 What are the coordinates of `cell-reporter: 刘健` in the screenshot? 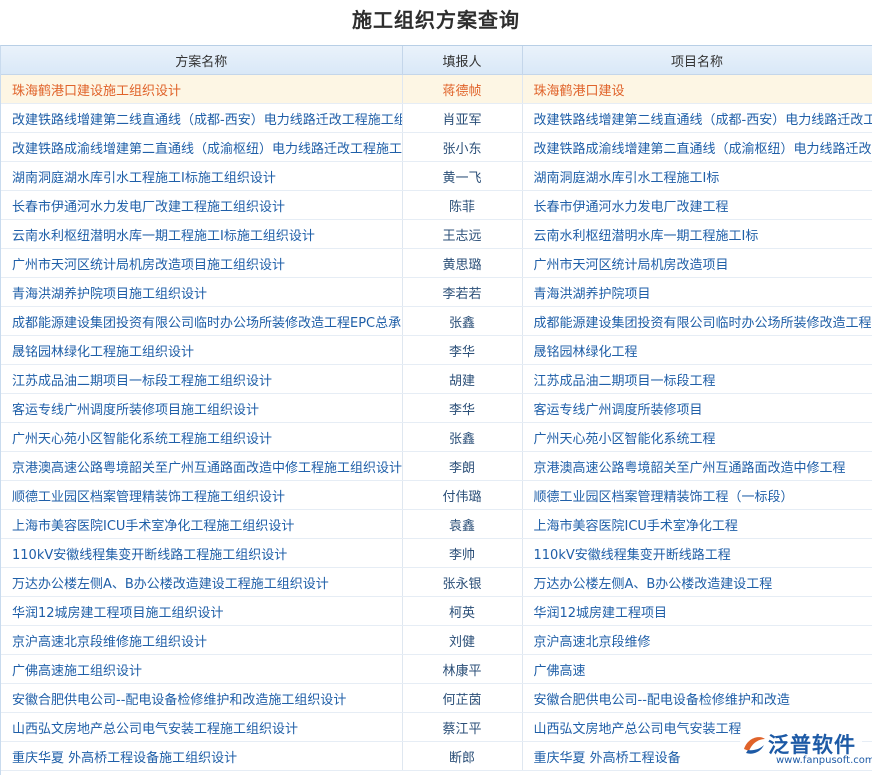 It's located at (462, 640).